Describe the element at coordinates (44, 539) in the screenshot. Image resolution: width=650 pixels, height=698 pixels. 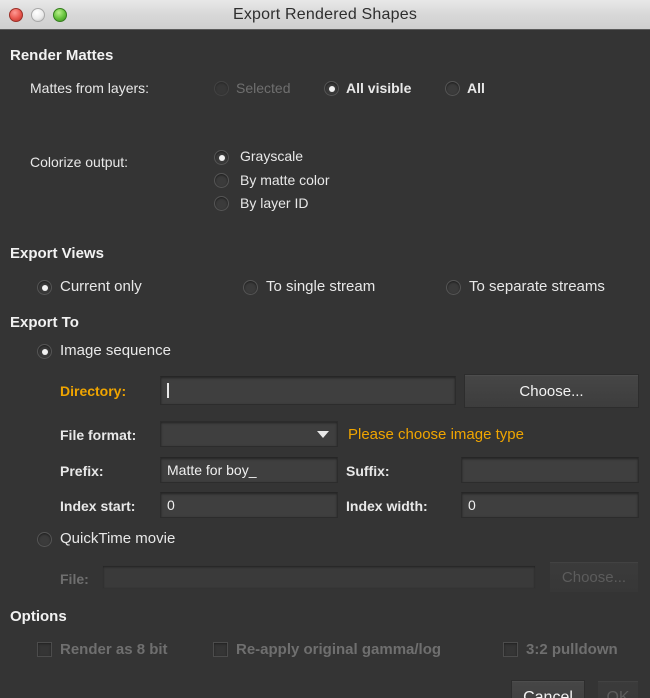
I see `radio-export-quicktime-movie` at that location.